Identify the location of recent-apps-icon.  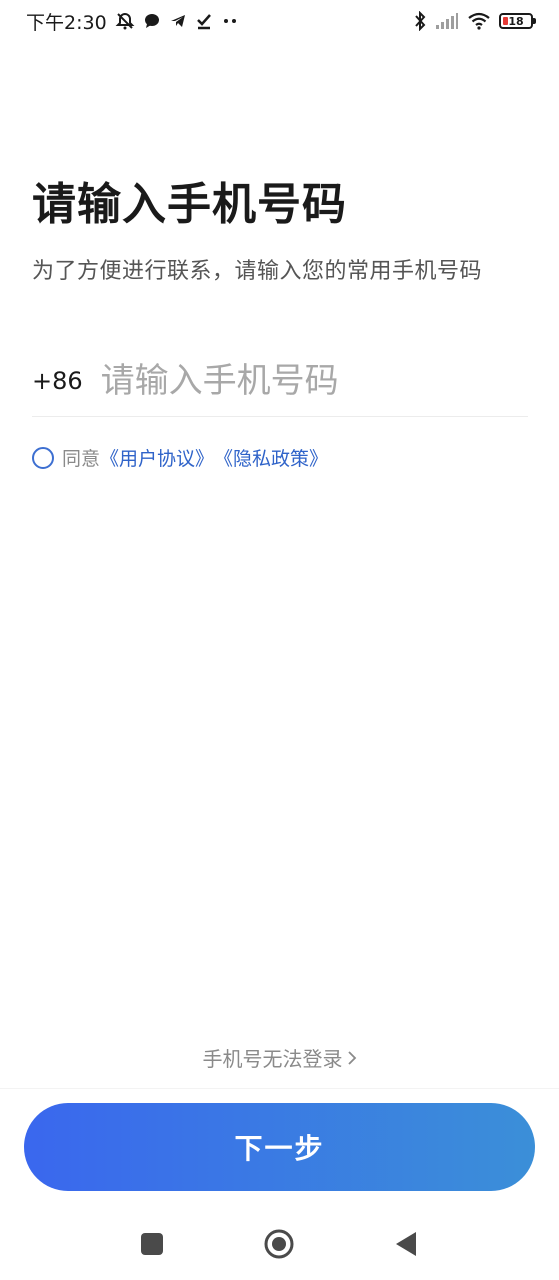
(152, 1244).